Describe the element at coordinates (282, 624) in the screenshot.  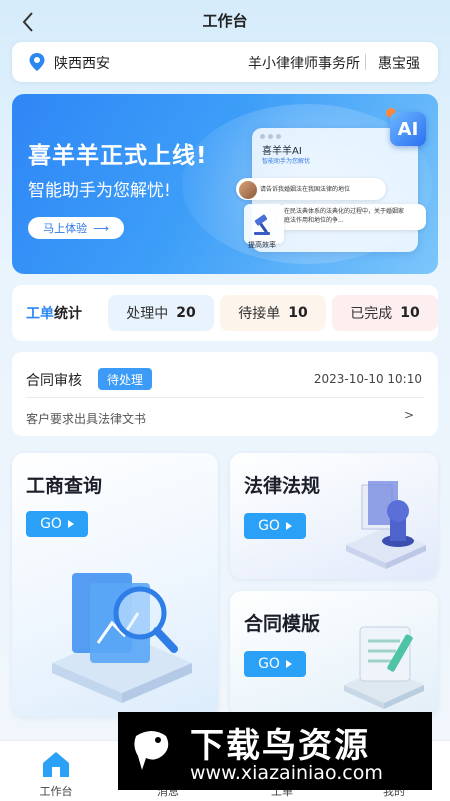
I see `card-title: 合同模版` at that location.